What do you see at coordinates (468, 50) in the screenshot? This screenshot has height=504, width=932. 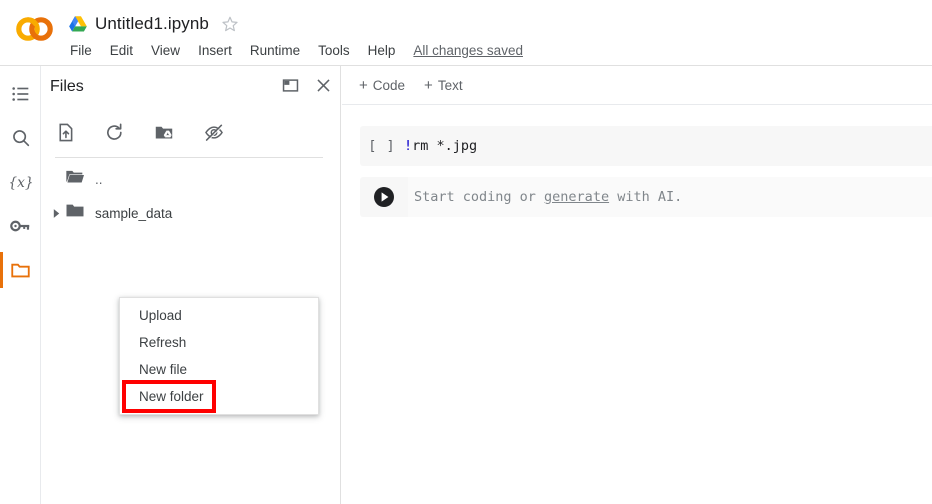 I see `save-status: All changes saved` at bounding box center [468, 50].